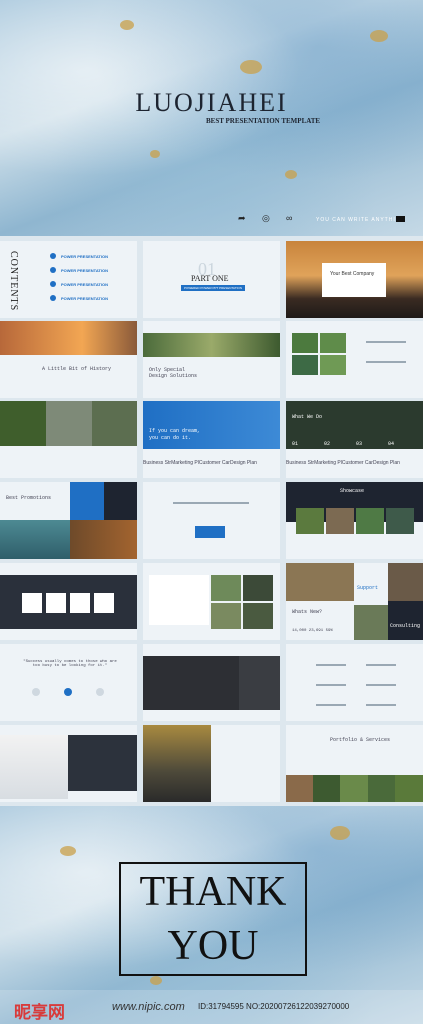 The width and height of the screenshot is (423, 1024). What do you see at coordinates (289, 218) in the screenshot?
I see `link-icon: ∞` at bounding box center [289, 218].